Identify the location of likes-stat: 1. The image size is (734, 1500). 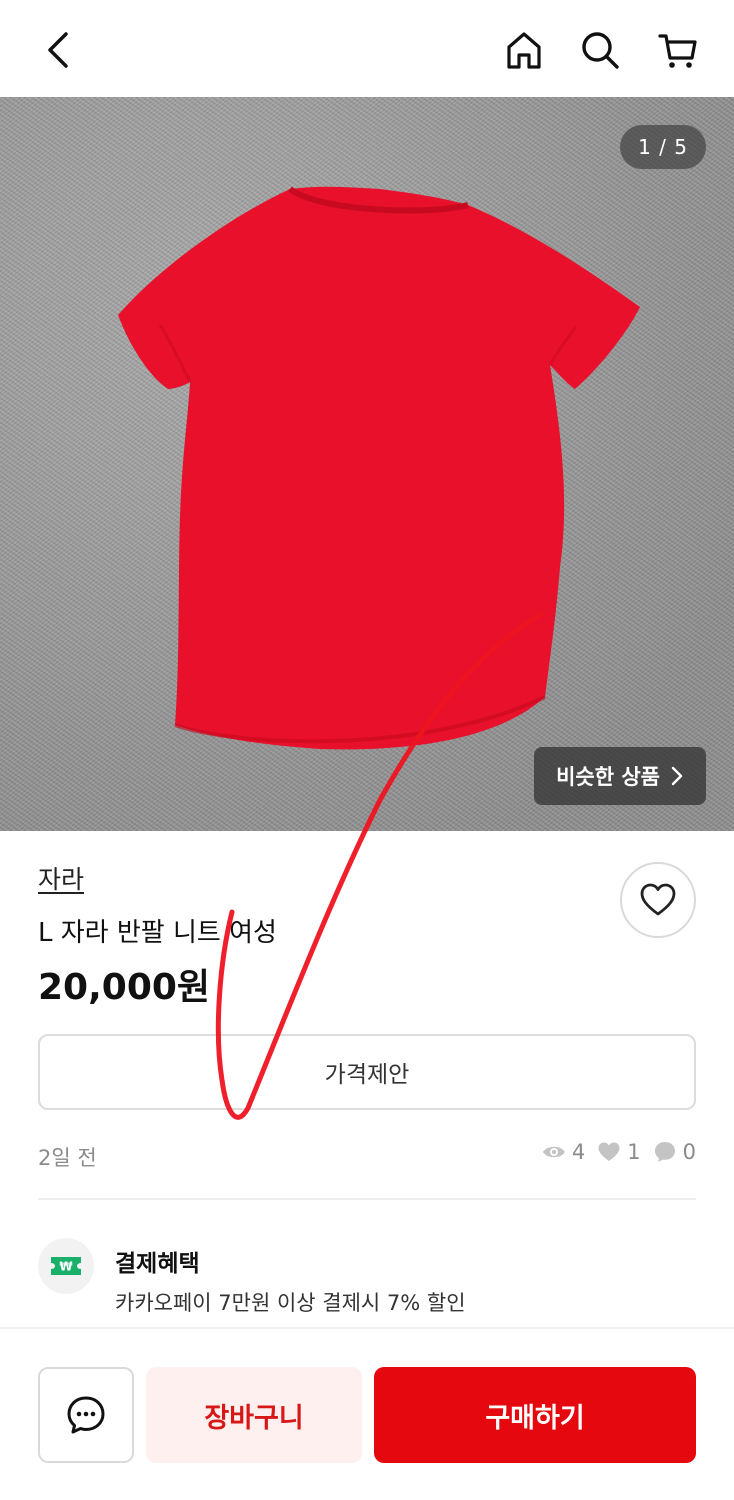
(619, 1152).